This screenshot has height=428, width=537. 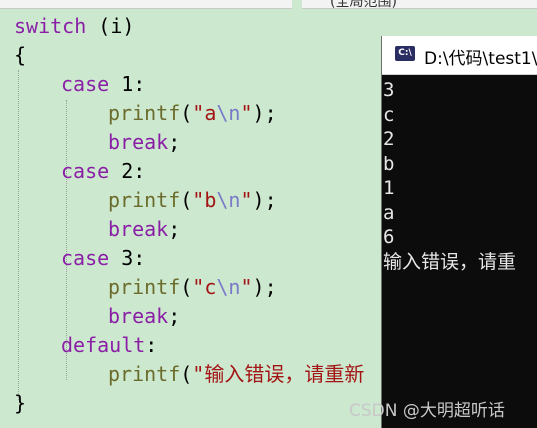 What do you see at coordinates (389, 114) in the screenshot?
I see `console-output-line: c` at bounding box center [389, 114].